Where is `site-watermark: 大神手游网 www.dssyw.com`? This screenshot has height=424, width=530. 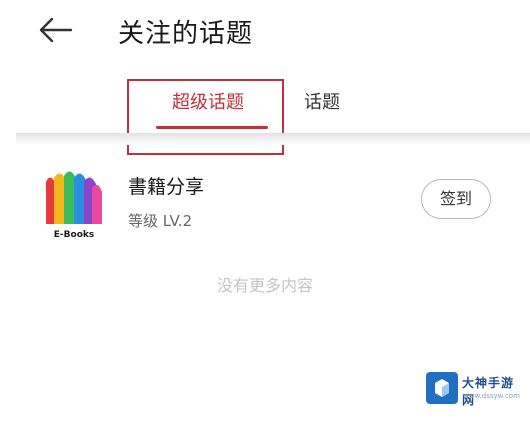 site-watermark: 大神手游网 www.dssyw.com is located at coordinates (473, 389).